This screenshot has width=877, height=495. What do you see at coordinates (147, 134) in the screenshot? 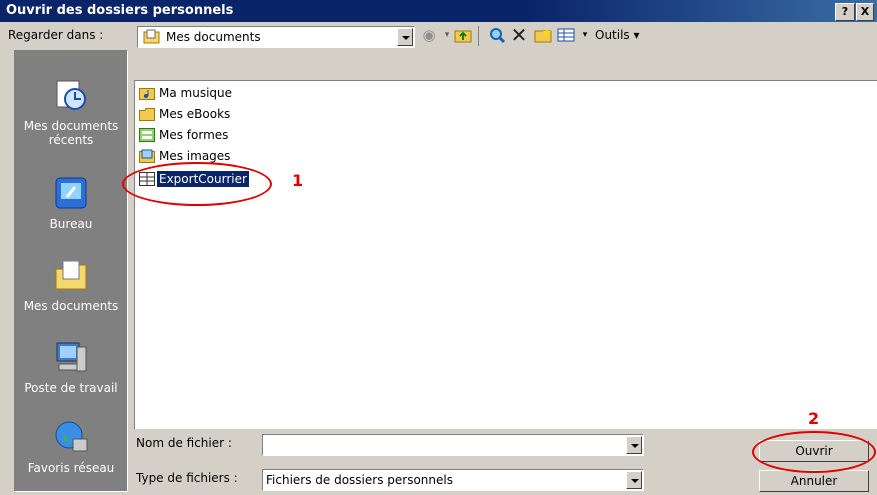
I see `shapes-folder-icon` at bounding box center [147, 134].